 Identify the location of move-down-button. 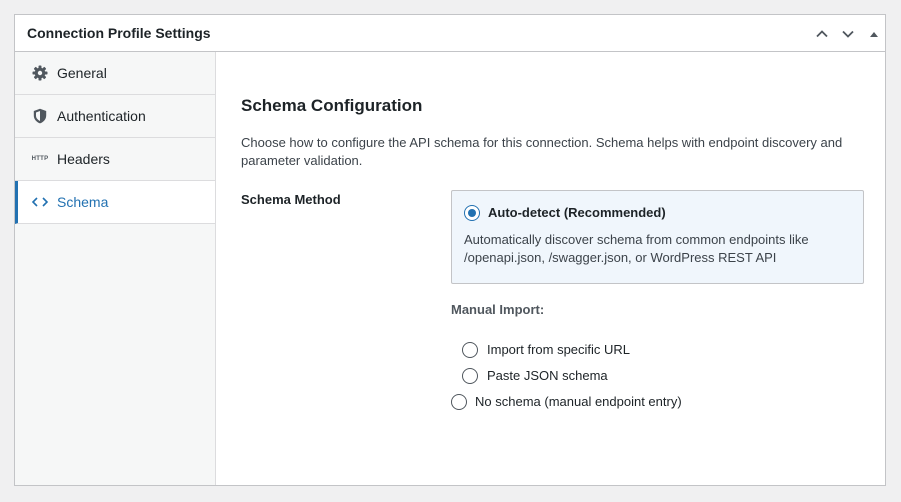
(848, 34).